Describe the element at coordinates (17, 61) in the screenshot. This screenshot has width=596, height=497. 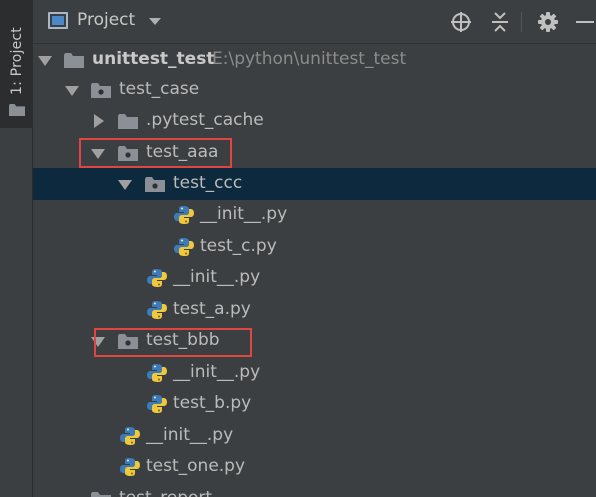
I see `project-tool-tab-label: 1: Project` at that location.